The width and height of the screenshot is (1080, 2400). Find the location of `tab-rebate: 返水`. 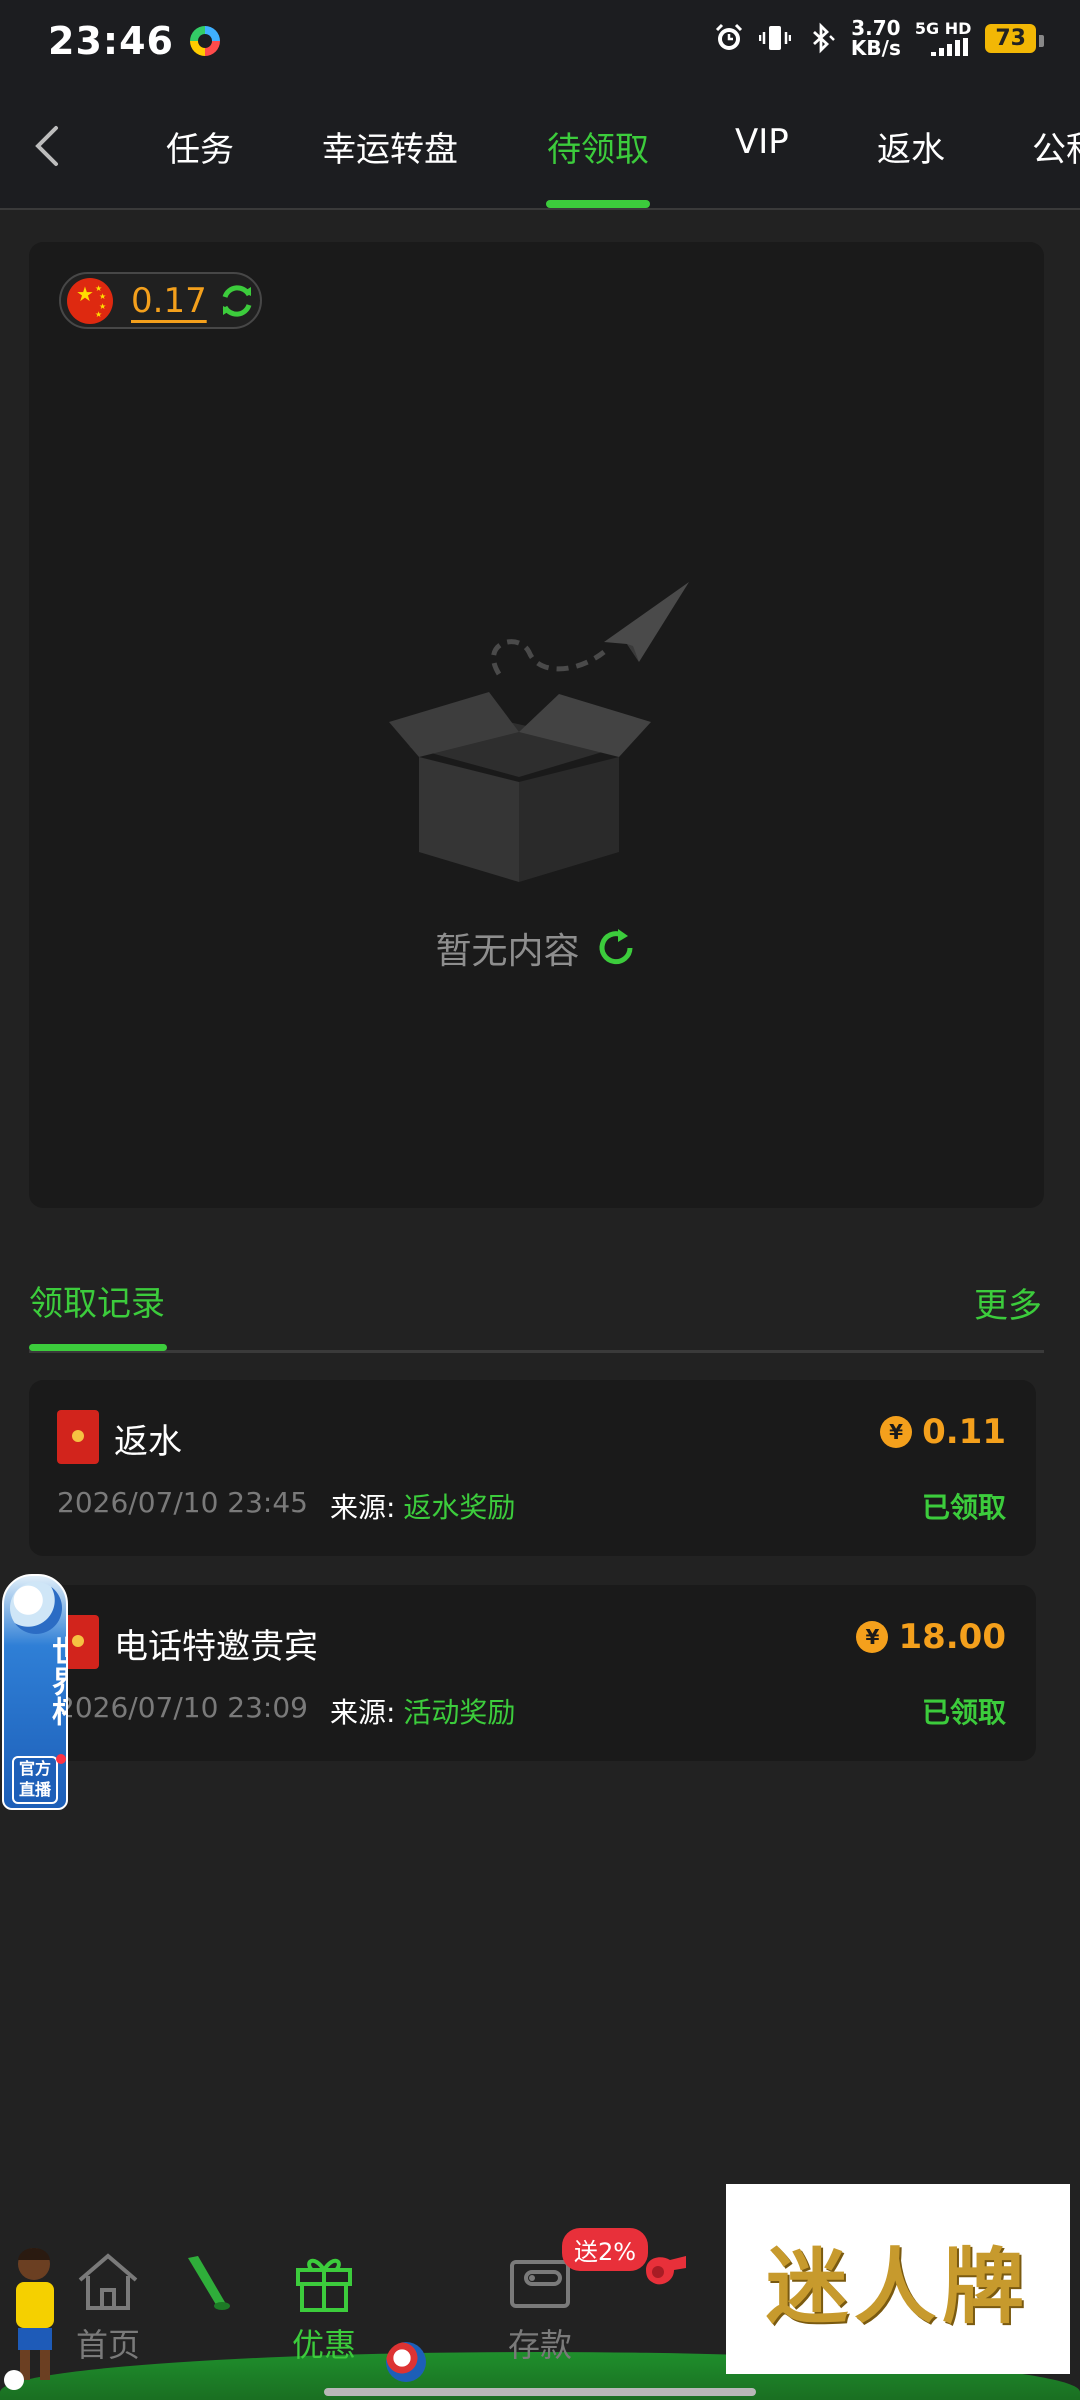

tab-rebate: 返水 is located at coordinates (911, 146).